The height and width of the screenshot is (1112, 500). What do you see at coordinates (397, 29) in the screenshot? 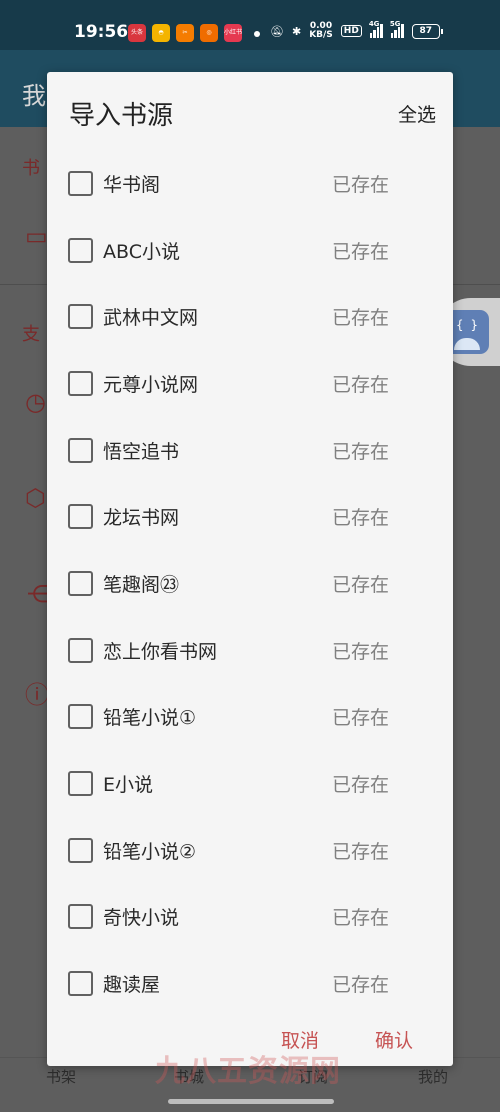
I see `signal-5g-icon: 5G` at bounding box center [397, 29].